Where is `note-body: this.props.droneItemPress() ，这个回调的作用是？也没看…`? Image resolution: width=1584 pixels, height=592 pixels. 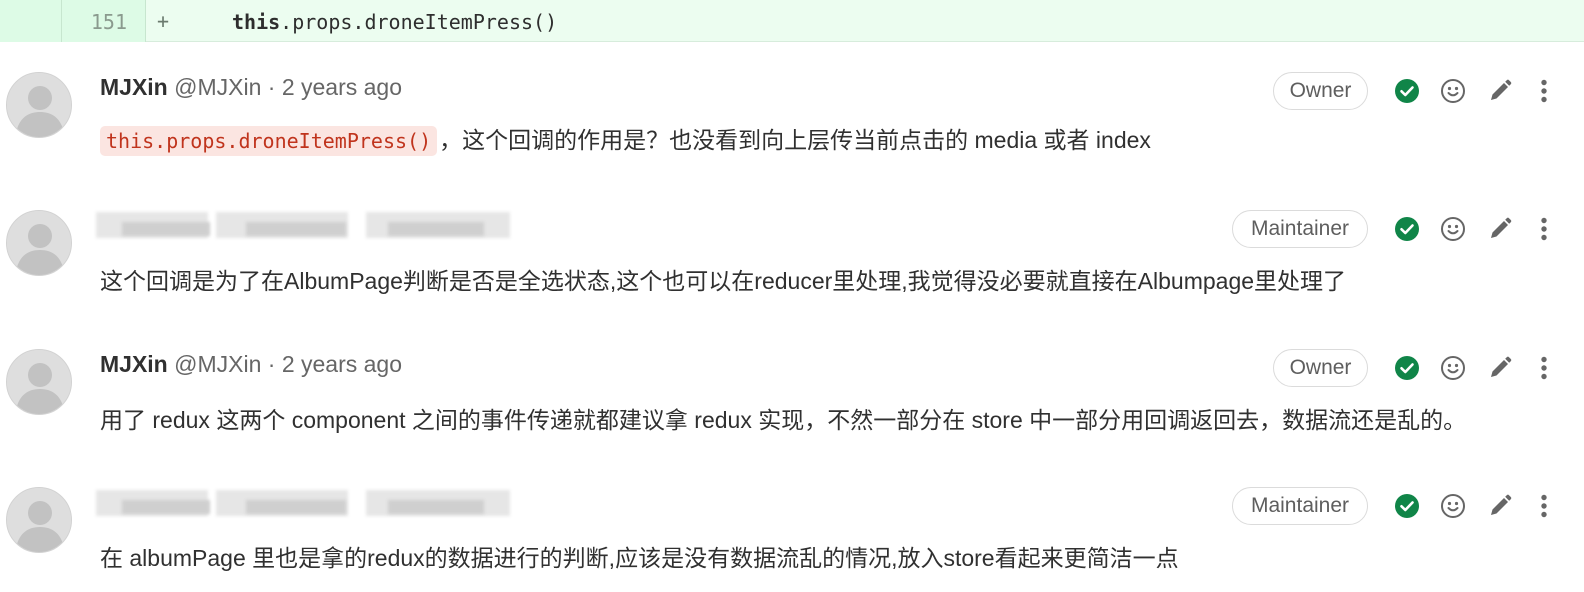
note-body: this.props.droneItemPress() ，这个回调的作用是？也没看… is located at coordinates (625, 138).